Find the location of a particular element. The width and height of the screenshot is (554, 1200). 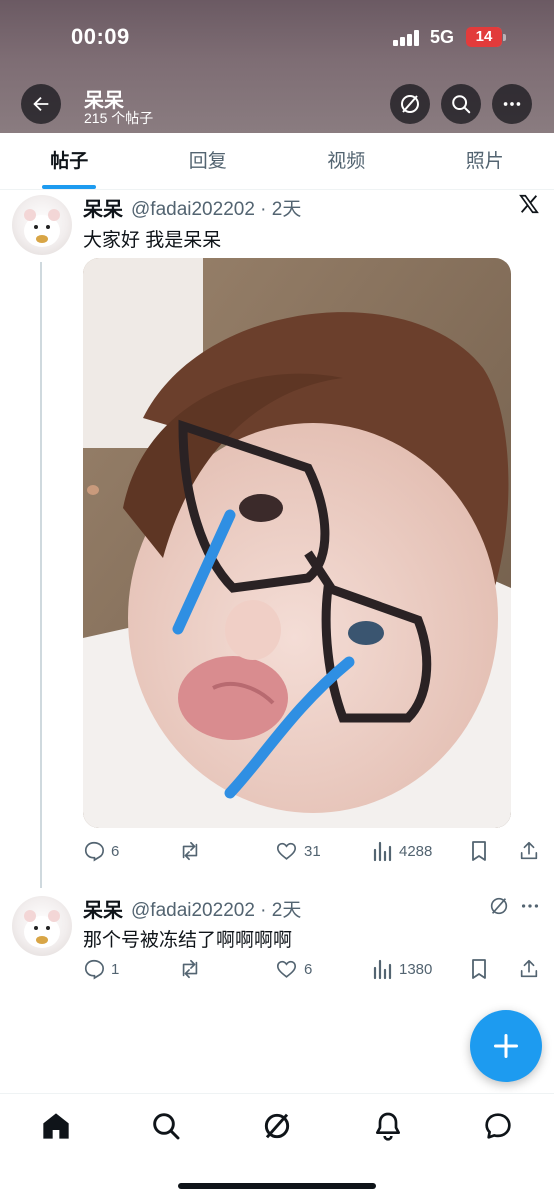

grok-button is located at coordinates (410, 104).